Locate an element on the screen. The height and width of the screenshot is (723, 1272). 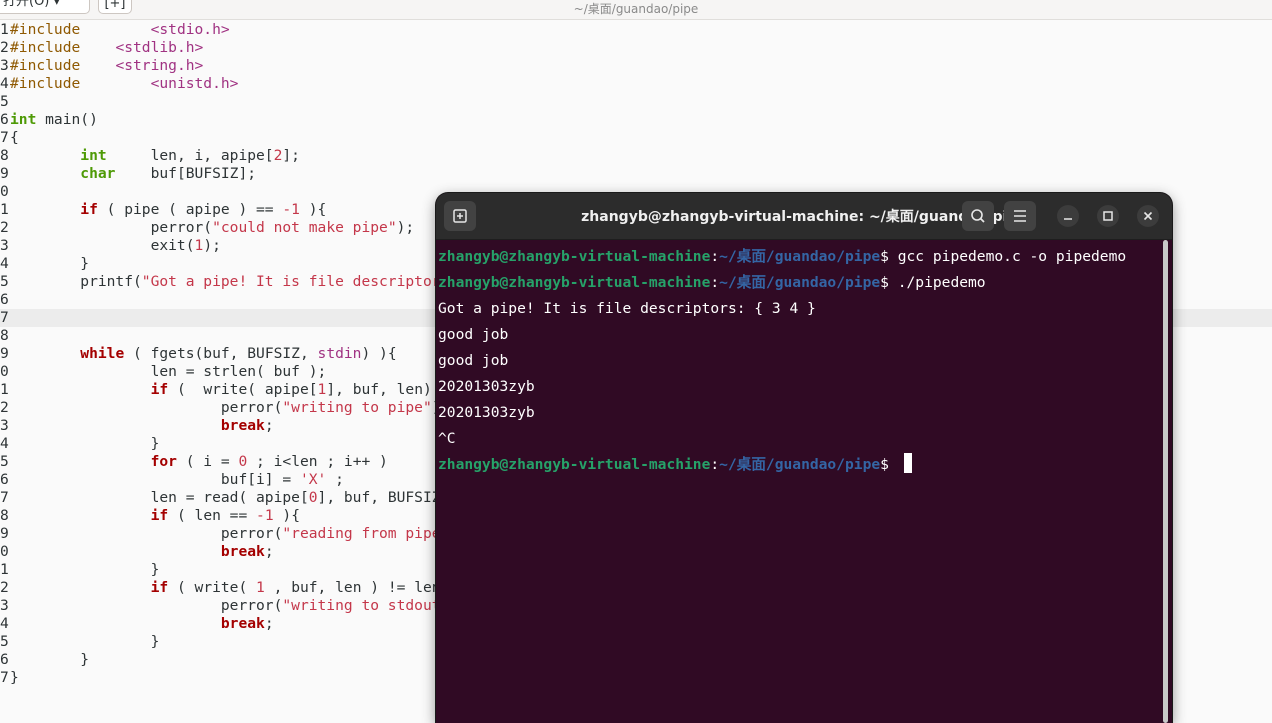
code-line: 5 } is located at coordinates (79, 642).